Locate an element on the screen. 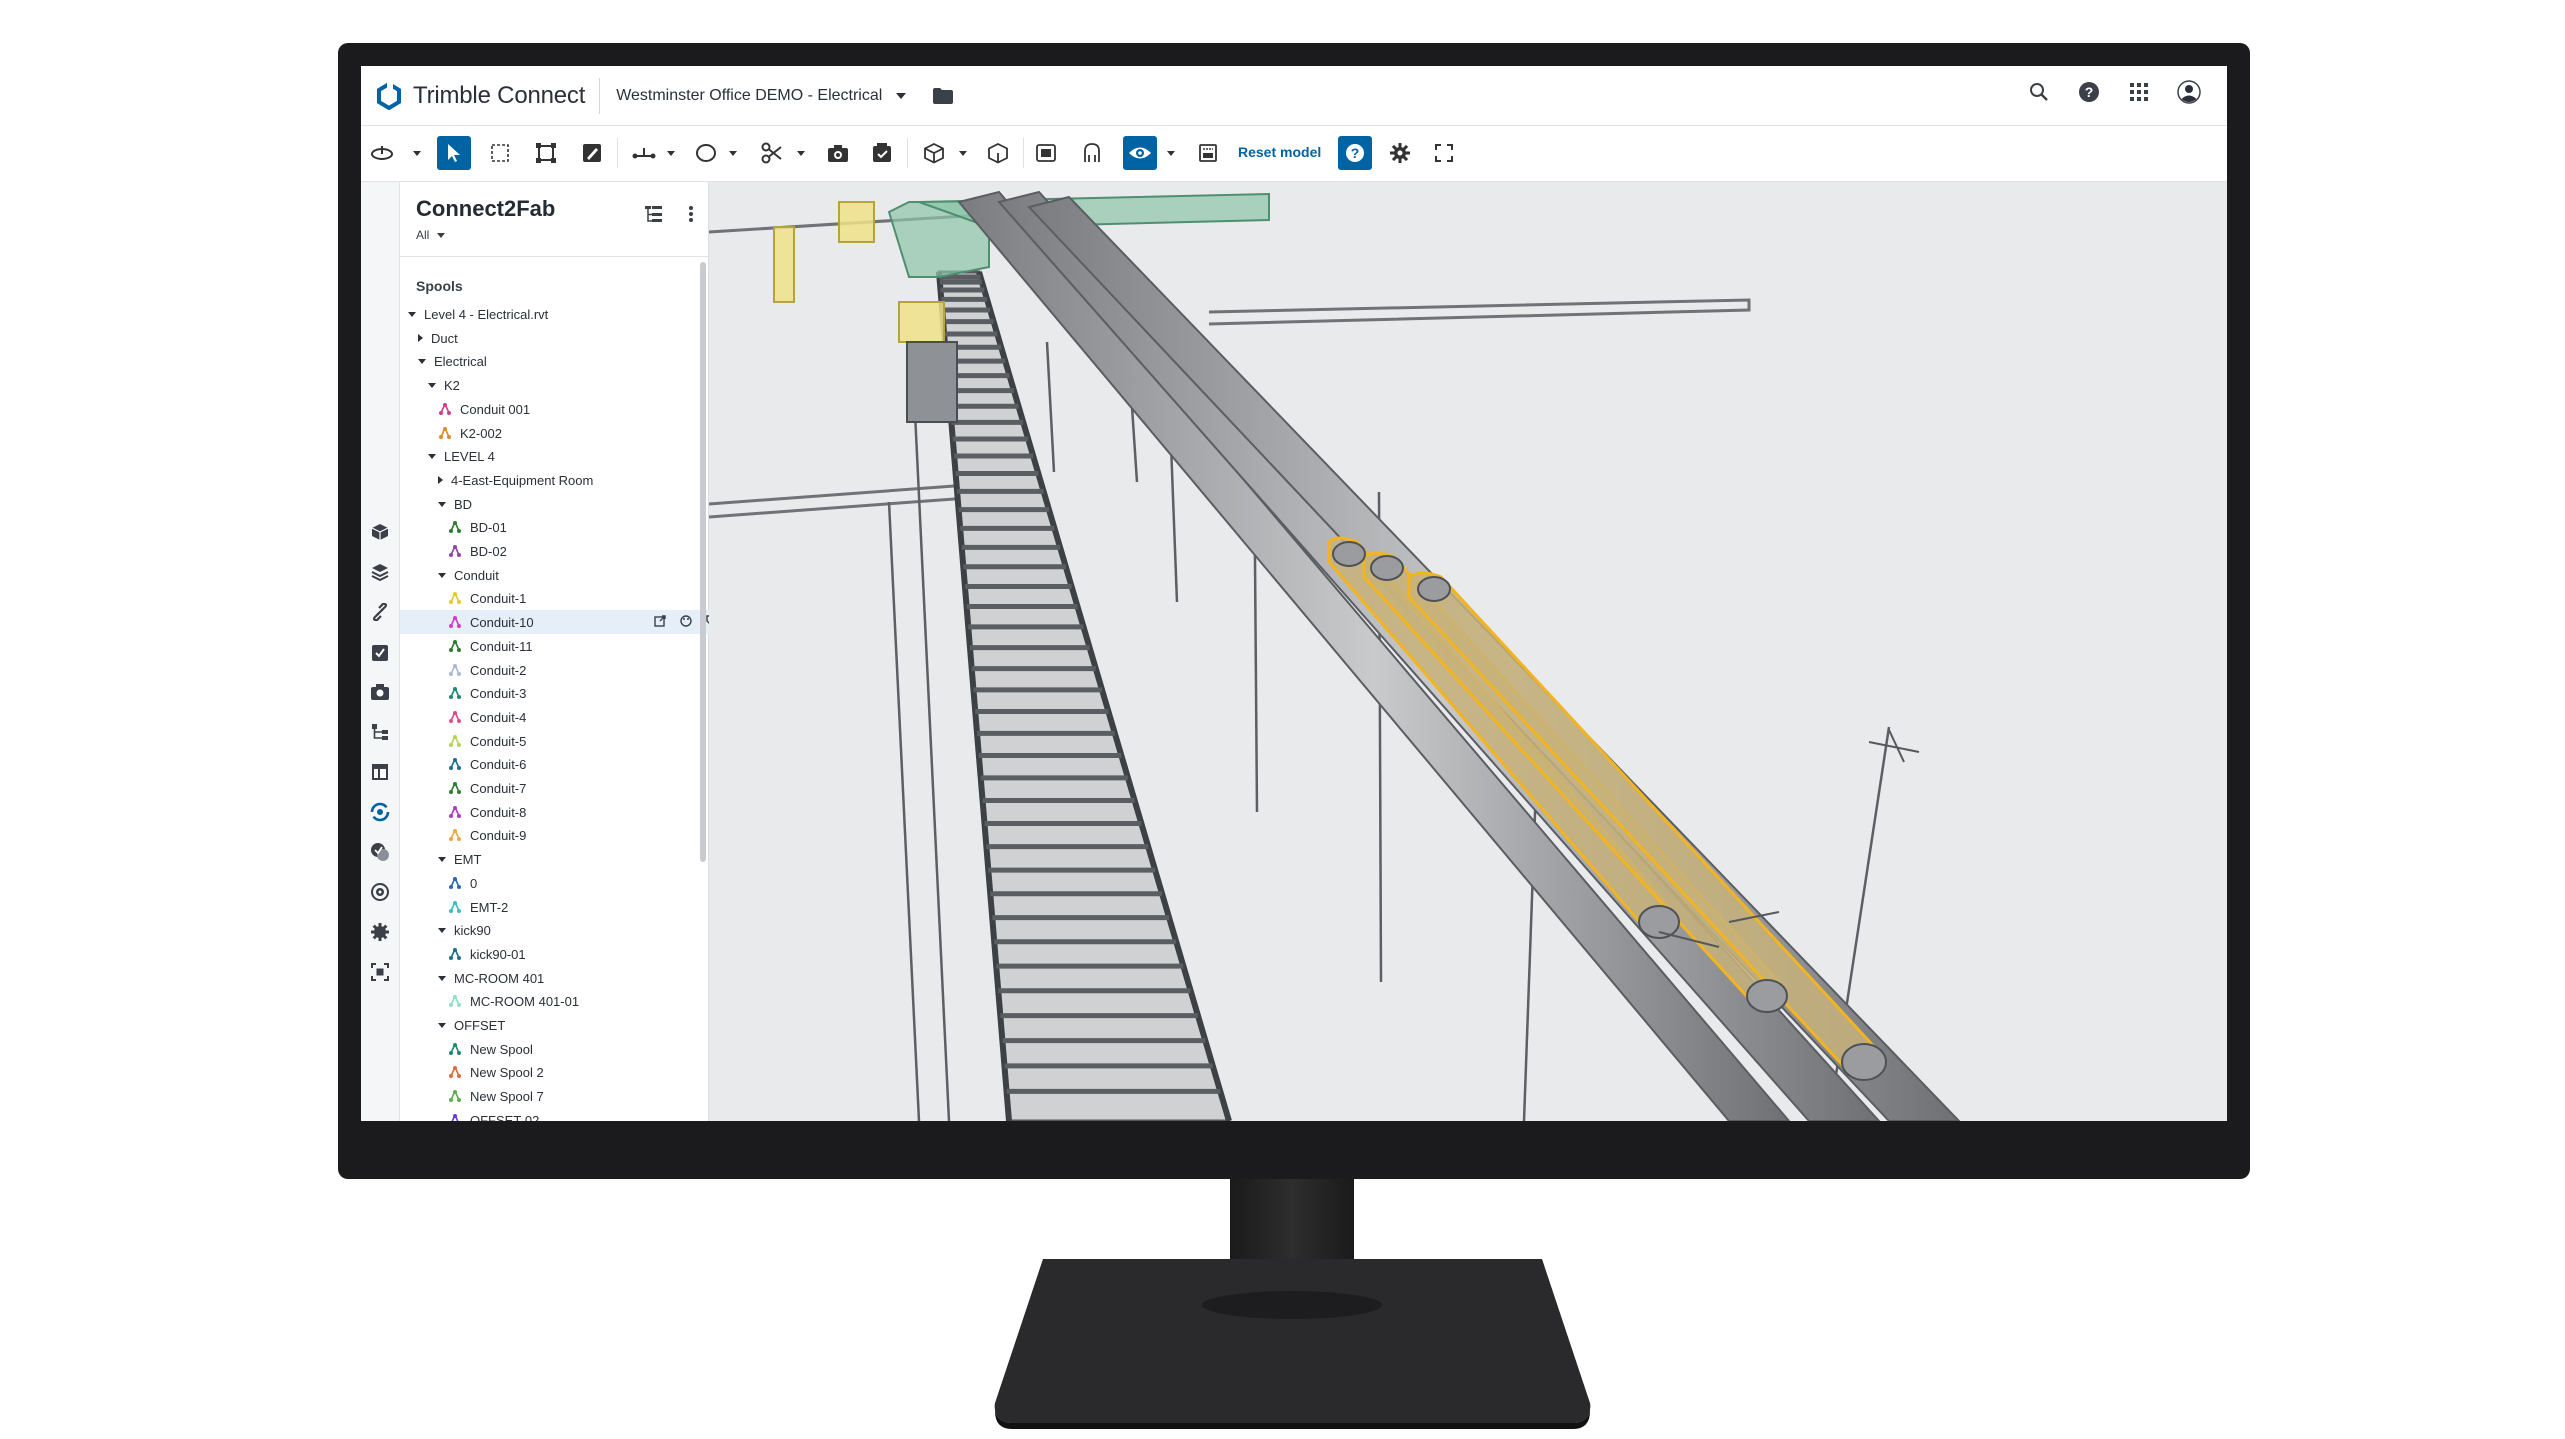 The width and height of the screenshot is (2565, 1439). visibility-eye-icon is located at coordinates (1140, 153).